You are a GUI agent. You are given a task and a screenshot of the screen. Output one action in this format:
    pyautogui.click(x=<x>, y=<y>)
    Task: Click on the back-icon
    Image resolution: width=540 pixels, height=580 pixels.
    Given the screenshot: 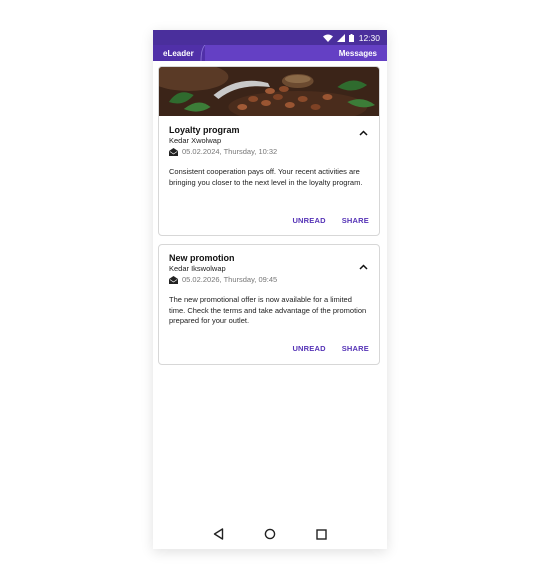 What is the action you would take?
    pyautogui.click(x=218, y=534)
    